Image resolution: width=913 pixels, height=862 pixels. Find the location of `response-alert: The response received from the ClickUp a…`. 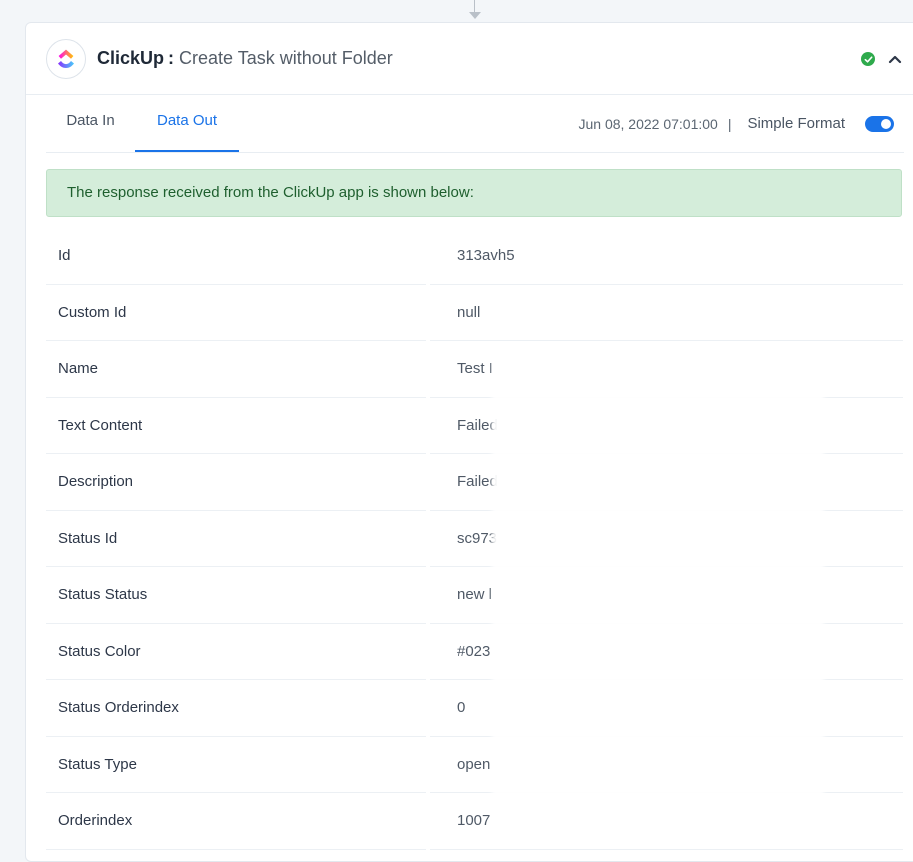

response-alert: The response received from the ClickUp a… is located at coordinates (474, 193).